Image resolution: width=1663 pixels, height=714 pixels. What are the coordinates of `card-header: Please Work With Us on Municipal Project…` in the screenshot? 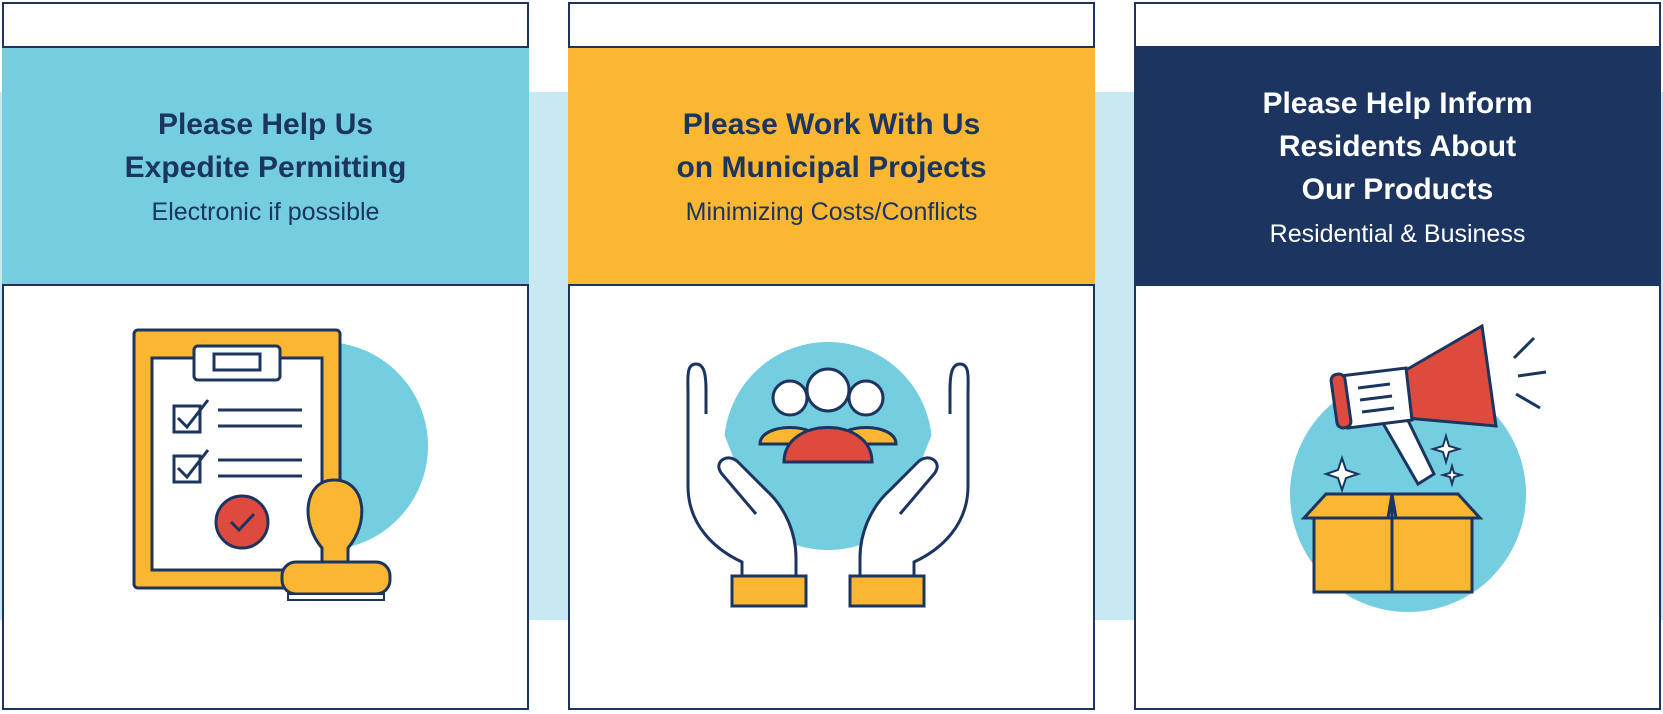 It's located at (831, 166).